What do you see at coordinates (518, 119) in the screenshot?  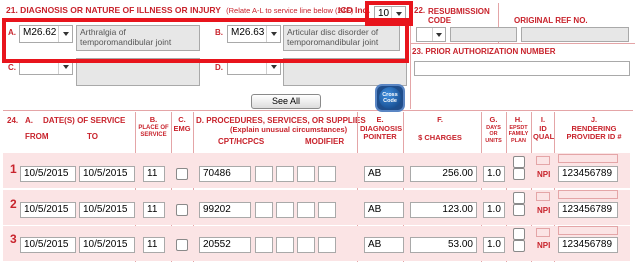 I see `header-h-letter: H.` at bounding box center [518, 119].